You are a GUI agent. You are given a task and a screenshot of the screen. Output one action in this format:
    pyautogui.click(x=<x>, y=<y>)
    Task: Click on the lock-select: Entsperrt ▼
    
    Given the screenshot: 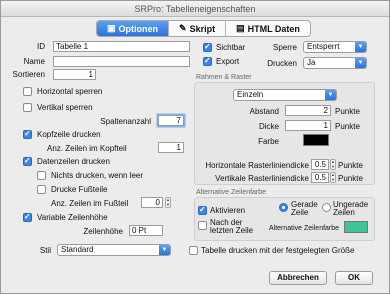 What is the action you would take?
    pyautogui.click(x=335, y=47)
    